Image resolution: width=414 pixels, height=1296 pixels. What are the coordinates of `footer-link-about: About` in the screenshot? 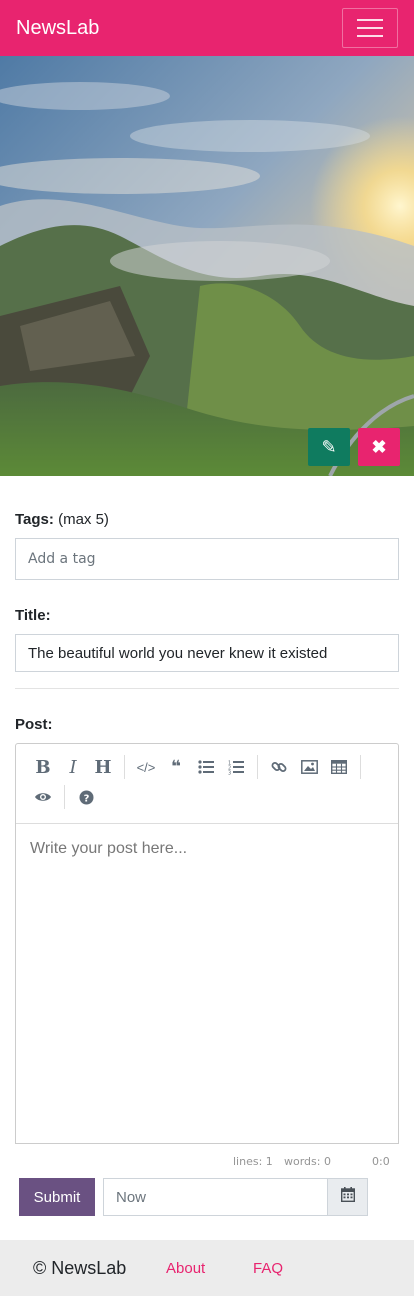 It's located at (185, 1268).